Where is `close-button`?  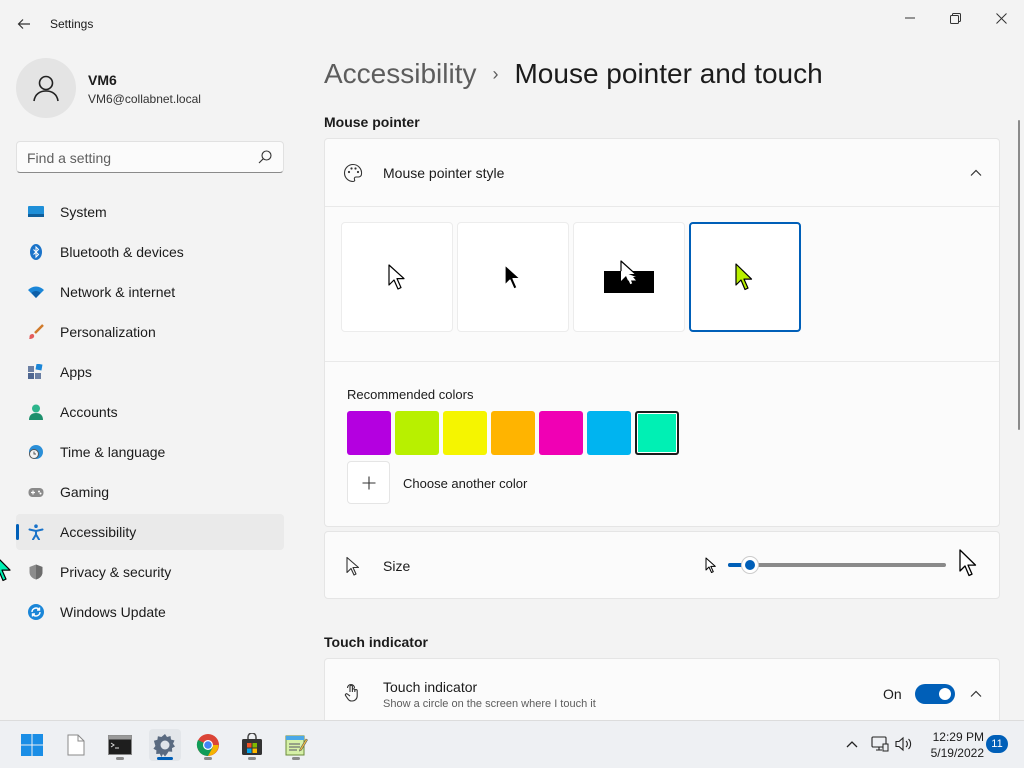
close-button is located at coordinates (1001, 18).